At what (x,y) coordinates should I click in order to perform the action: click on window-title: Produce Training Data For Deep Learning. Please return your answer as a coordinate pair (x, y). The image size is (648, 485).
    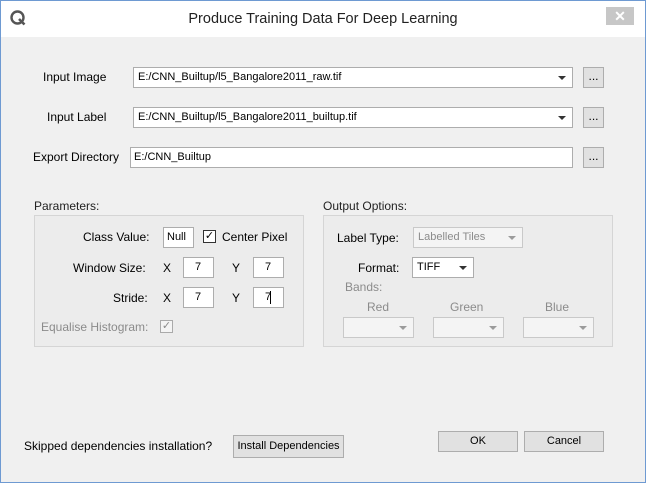
    Looking at the image, I should click on (323, 19).